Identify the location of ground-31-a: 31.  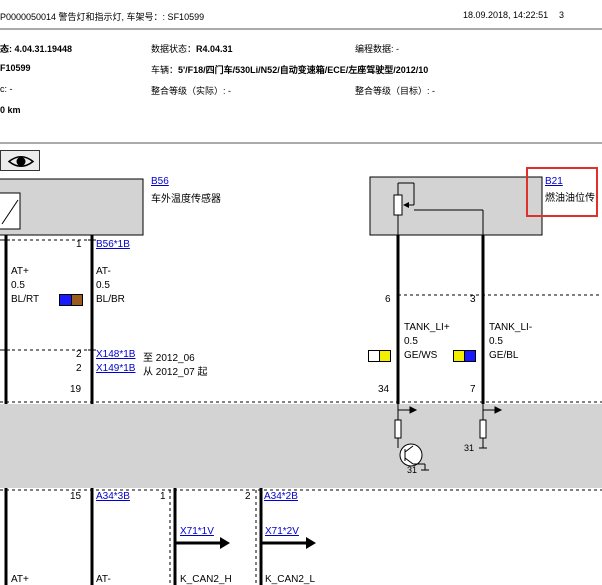
(412, 470).